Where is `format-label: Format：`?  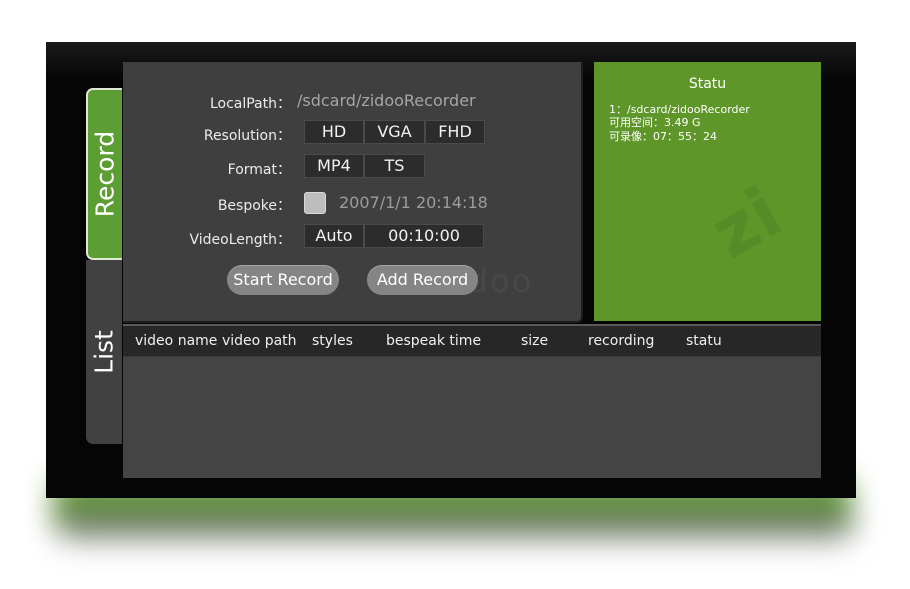 format-label: Format： is located at coordinates (259, 170).